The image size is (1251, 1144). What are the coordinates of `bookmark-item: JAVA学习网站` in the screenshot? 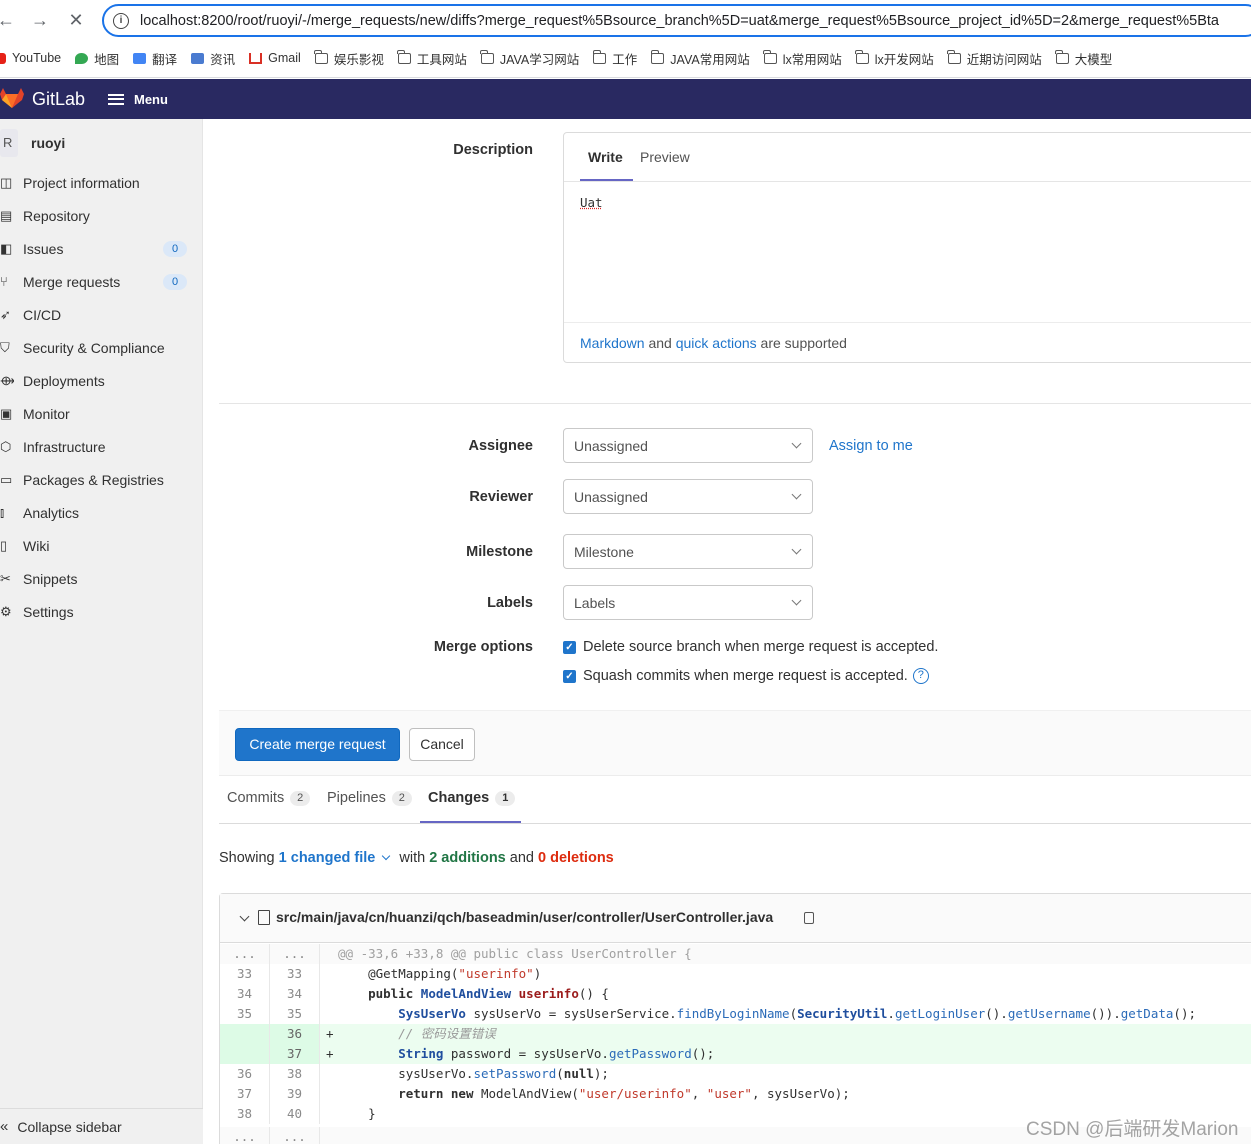 It's located at (529, 58).